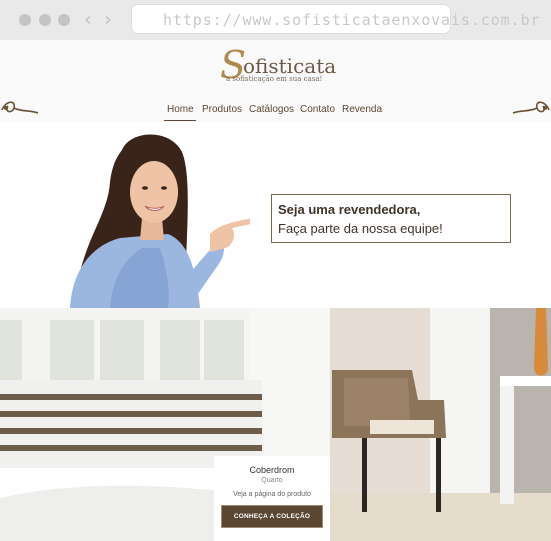 The width and height of the screenshot is (551, 541). I want to click on hero-woman-image, so click(160, 221).